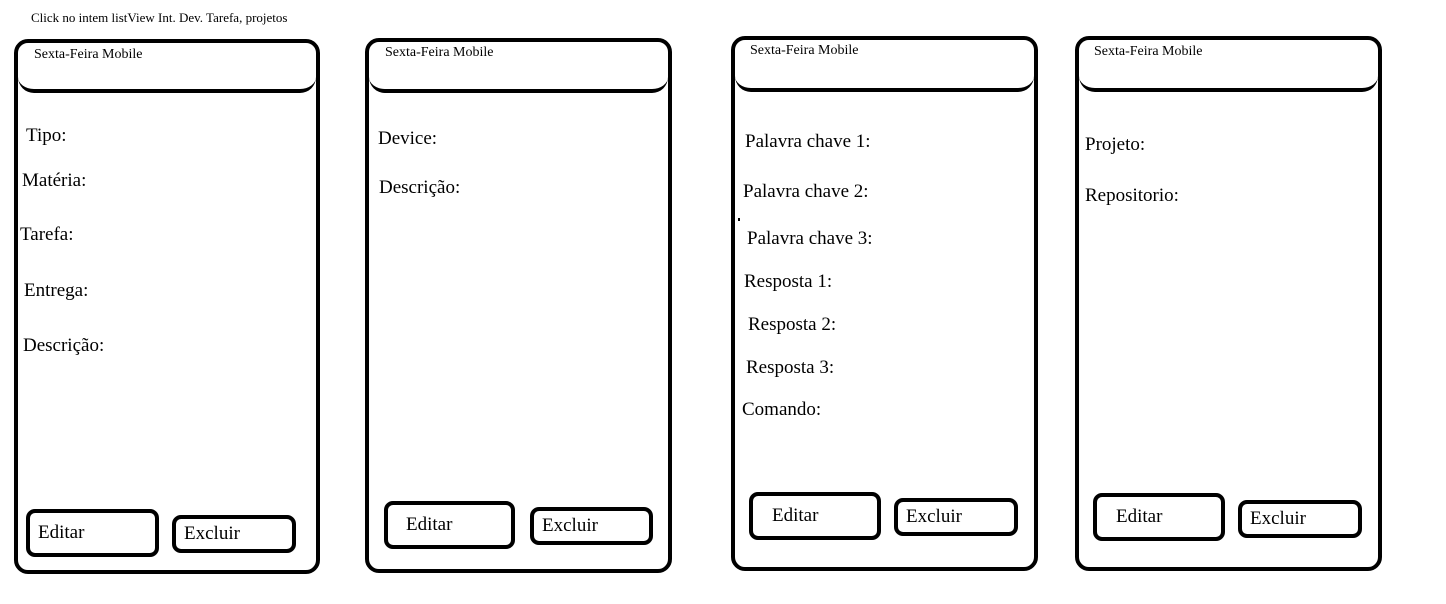  I want to click on label-resposta-2: Resposta 2:, so click(792, 324).